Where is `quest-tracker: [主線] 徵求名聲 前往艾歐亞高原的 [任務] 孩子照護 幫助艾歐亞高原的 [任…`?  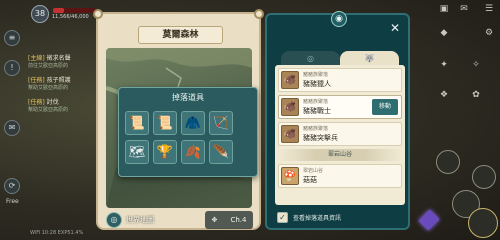 quest-tracker: [主線] 徵求名聲 前往艾歐亞高原的 [任務] 孩子照護 幫助艾歐亞高原的 [任… is located at coordinates (63, 86).